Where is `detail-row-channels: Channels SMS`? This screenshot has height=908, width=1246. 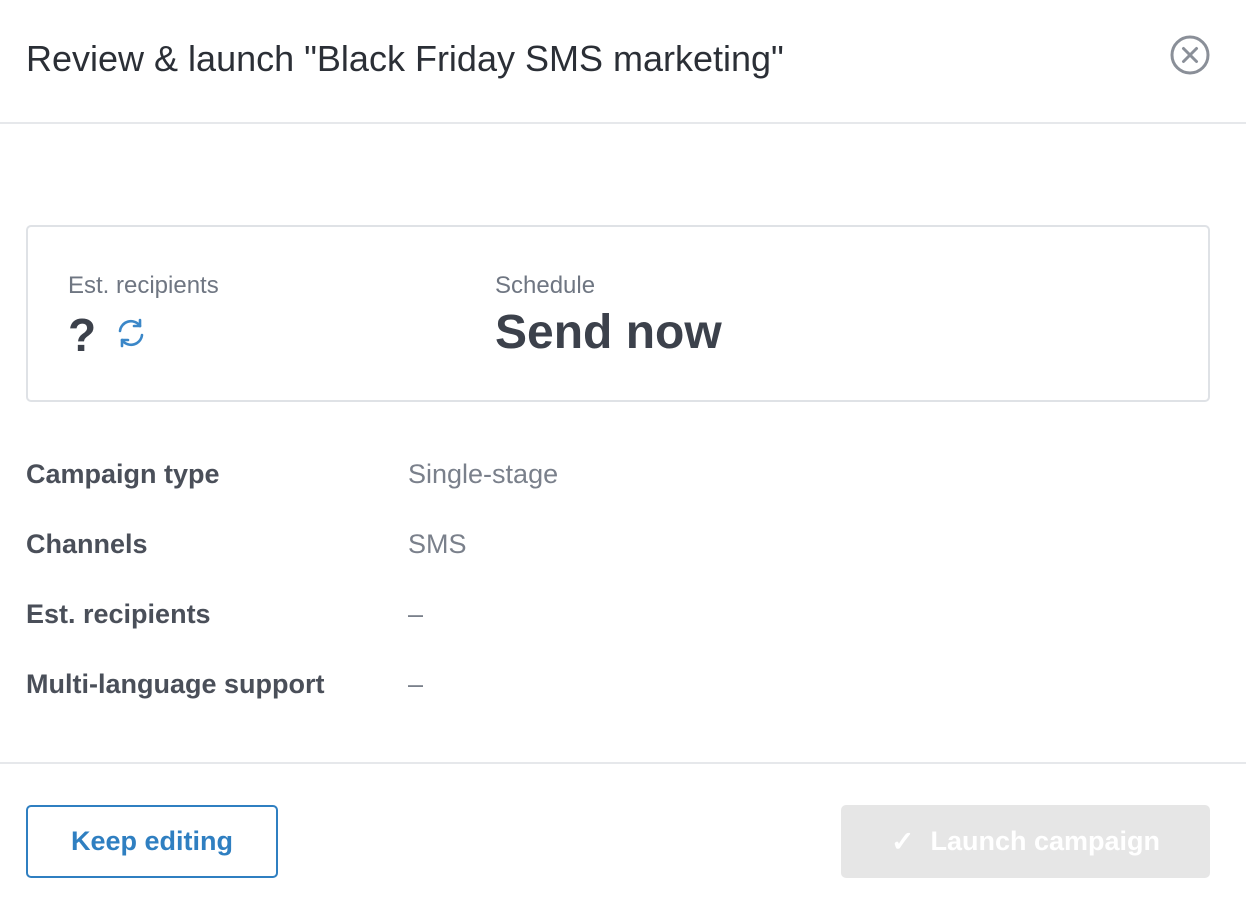 detail-row-channels: Channels SMS is located at coordinates (618, 544).